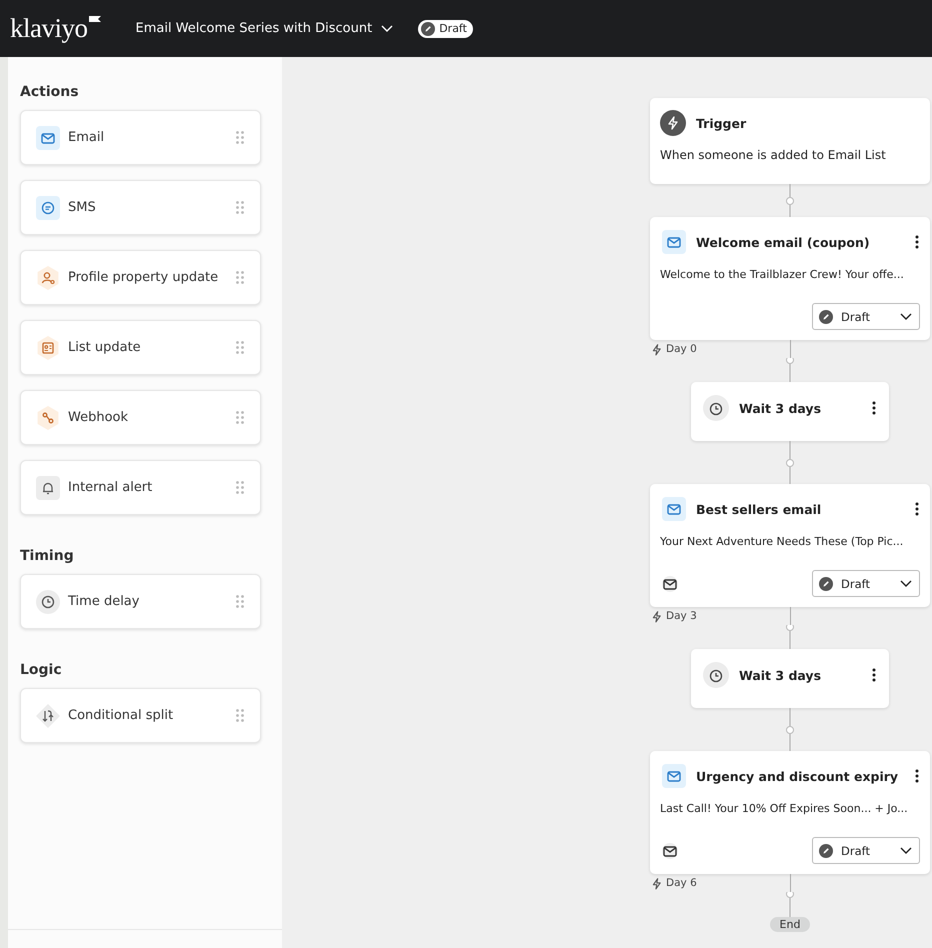 The image size is (932, 948). Describe the element at coordinates (140, 417) in the screenshot. I see `action-item: Webhook` at that location.